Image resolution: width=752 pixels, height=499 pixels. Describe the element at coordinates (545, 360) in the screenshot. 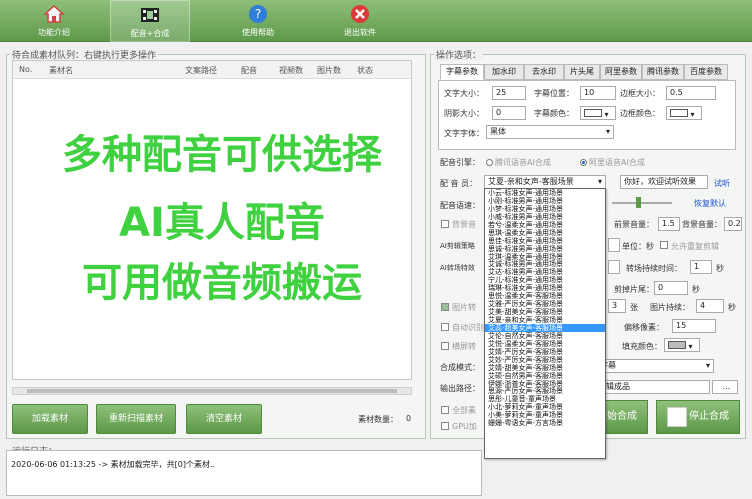

I see `voice-option: 艾妙-严厉女声-客服场景` at that location.